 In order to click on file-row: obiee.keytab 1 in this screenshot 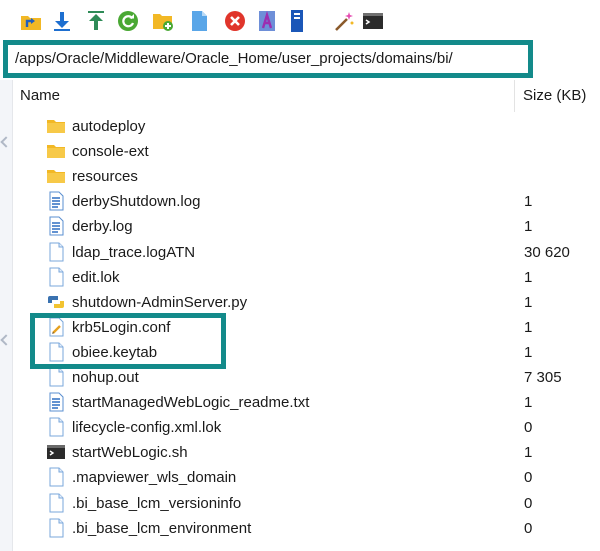, I will do `click(306, 352)`.